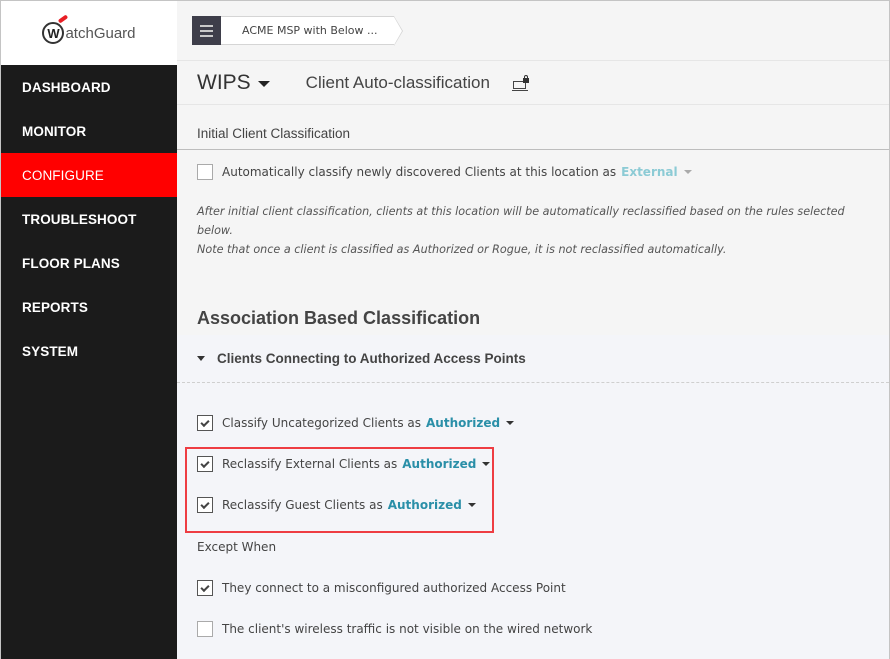 This screenshot has width=890, height=659. I want to click on exception-checkbox-traffic-visibility, so click(205, 629).